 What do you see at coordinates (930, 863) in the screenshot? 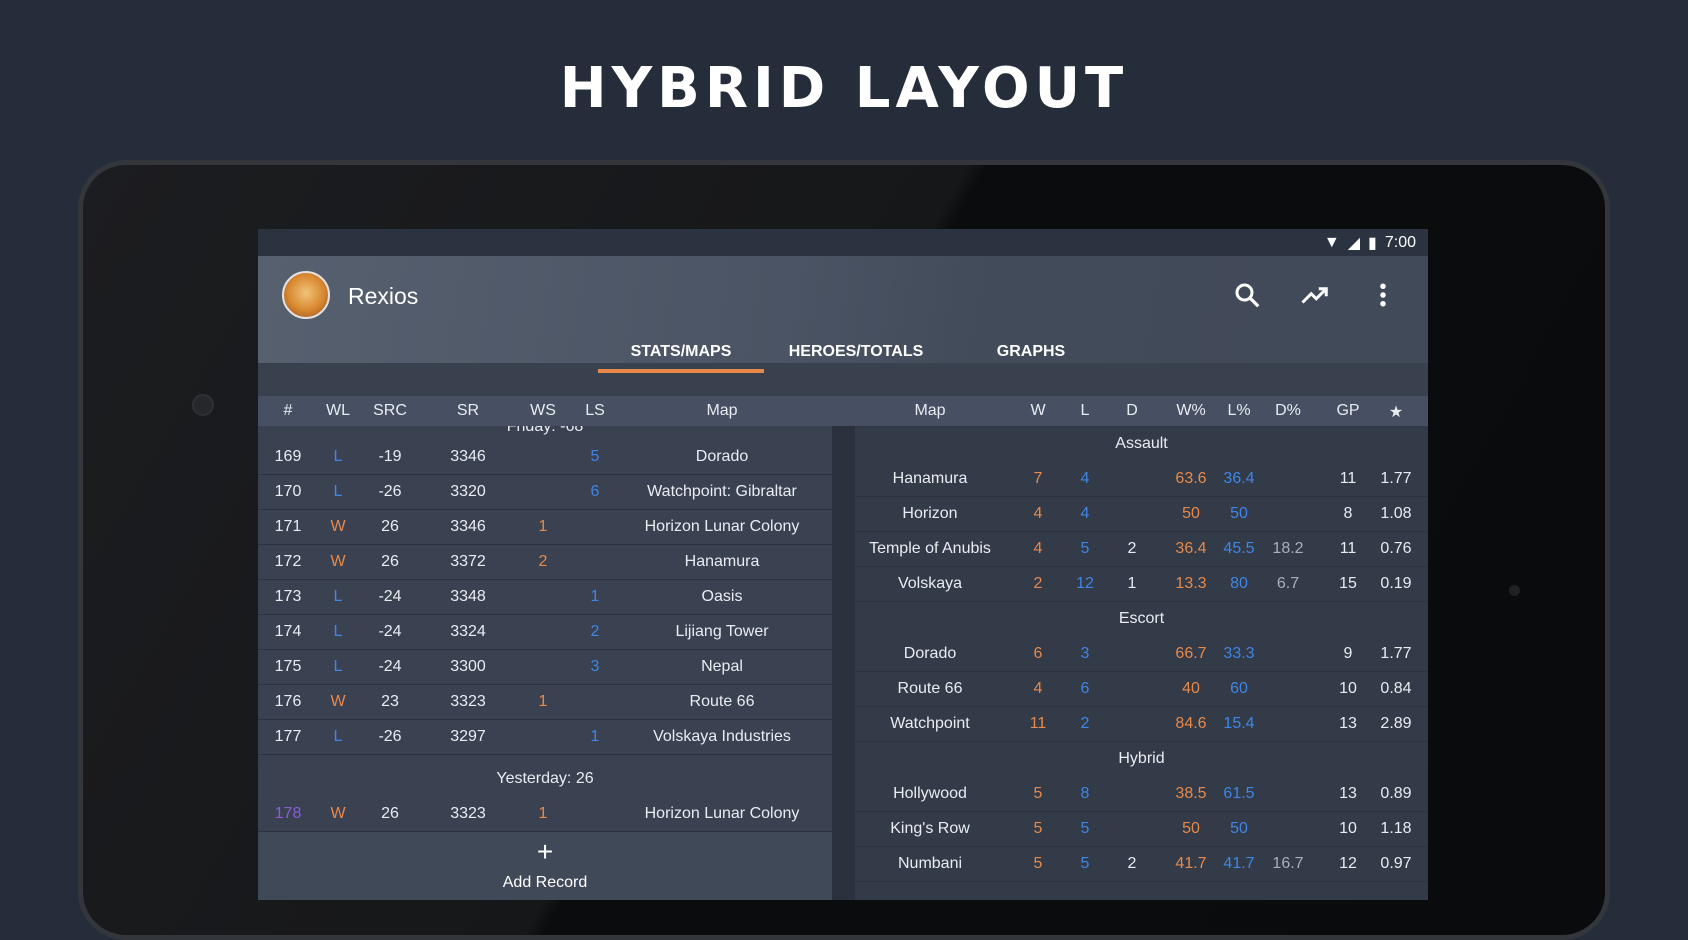
I see `cell-map: Numbani` at bounding box center [930, 863].